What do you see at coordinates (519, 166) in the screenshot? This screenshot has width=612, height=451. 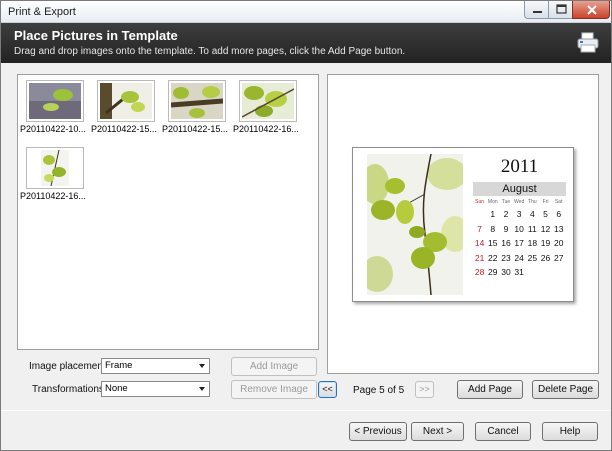 I see `calendar-year: 2011` at bounding box center [519, 166].